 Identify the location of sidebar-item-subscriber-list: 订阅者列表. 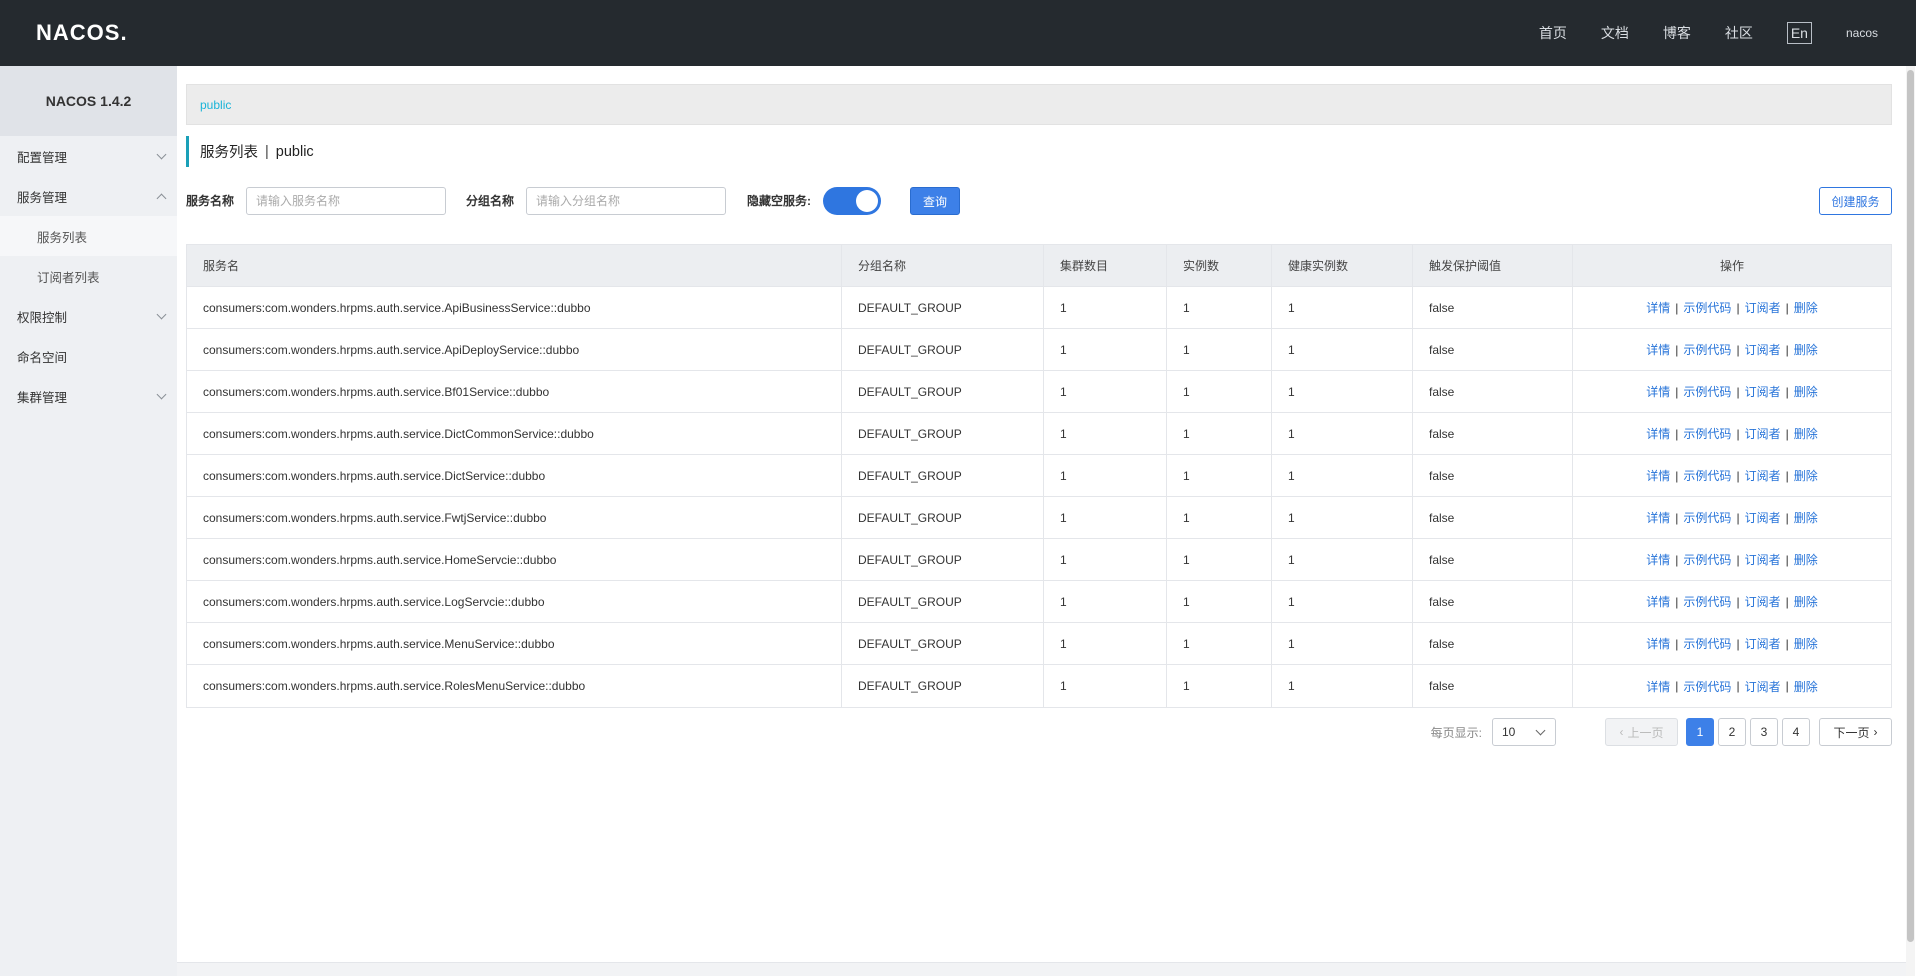
(88, 276).